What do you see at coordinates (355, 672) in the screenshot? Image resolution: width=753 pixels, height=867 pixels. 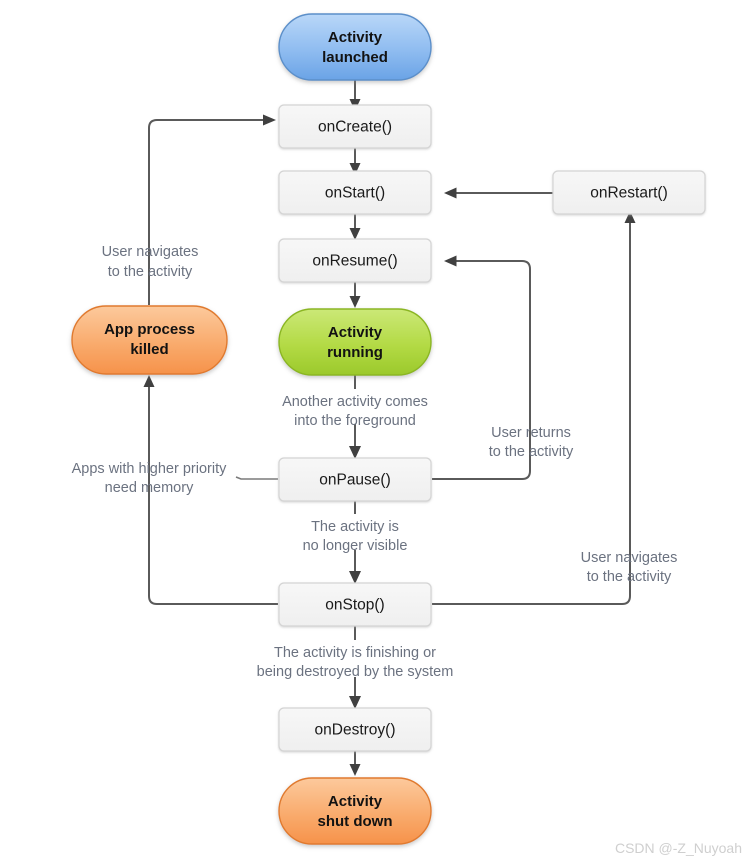 I see `finishing-line2: being destroyed by the system` at bounding box center [355, 672].